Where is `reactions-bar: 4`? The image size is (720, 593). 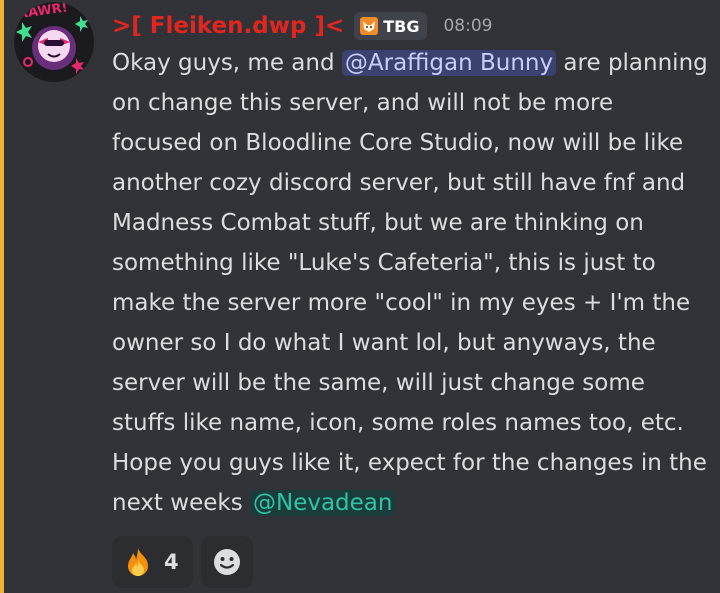 reactions-bar: 4 is located at coordinates (182, 562).